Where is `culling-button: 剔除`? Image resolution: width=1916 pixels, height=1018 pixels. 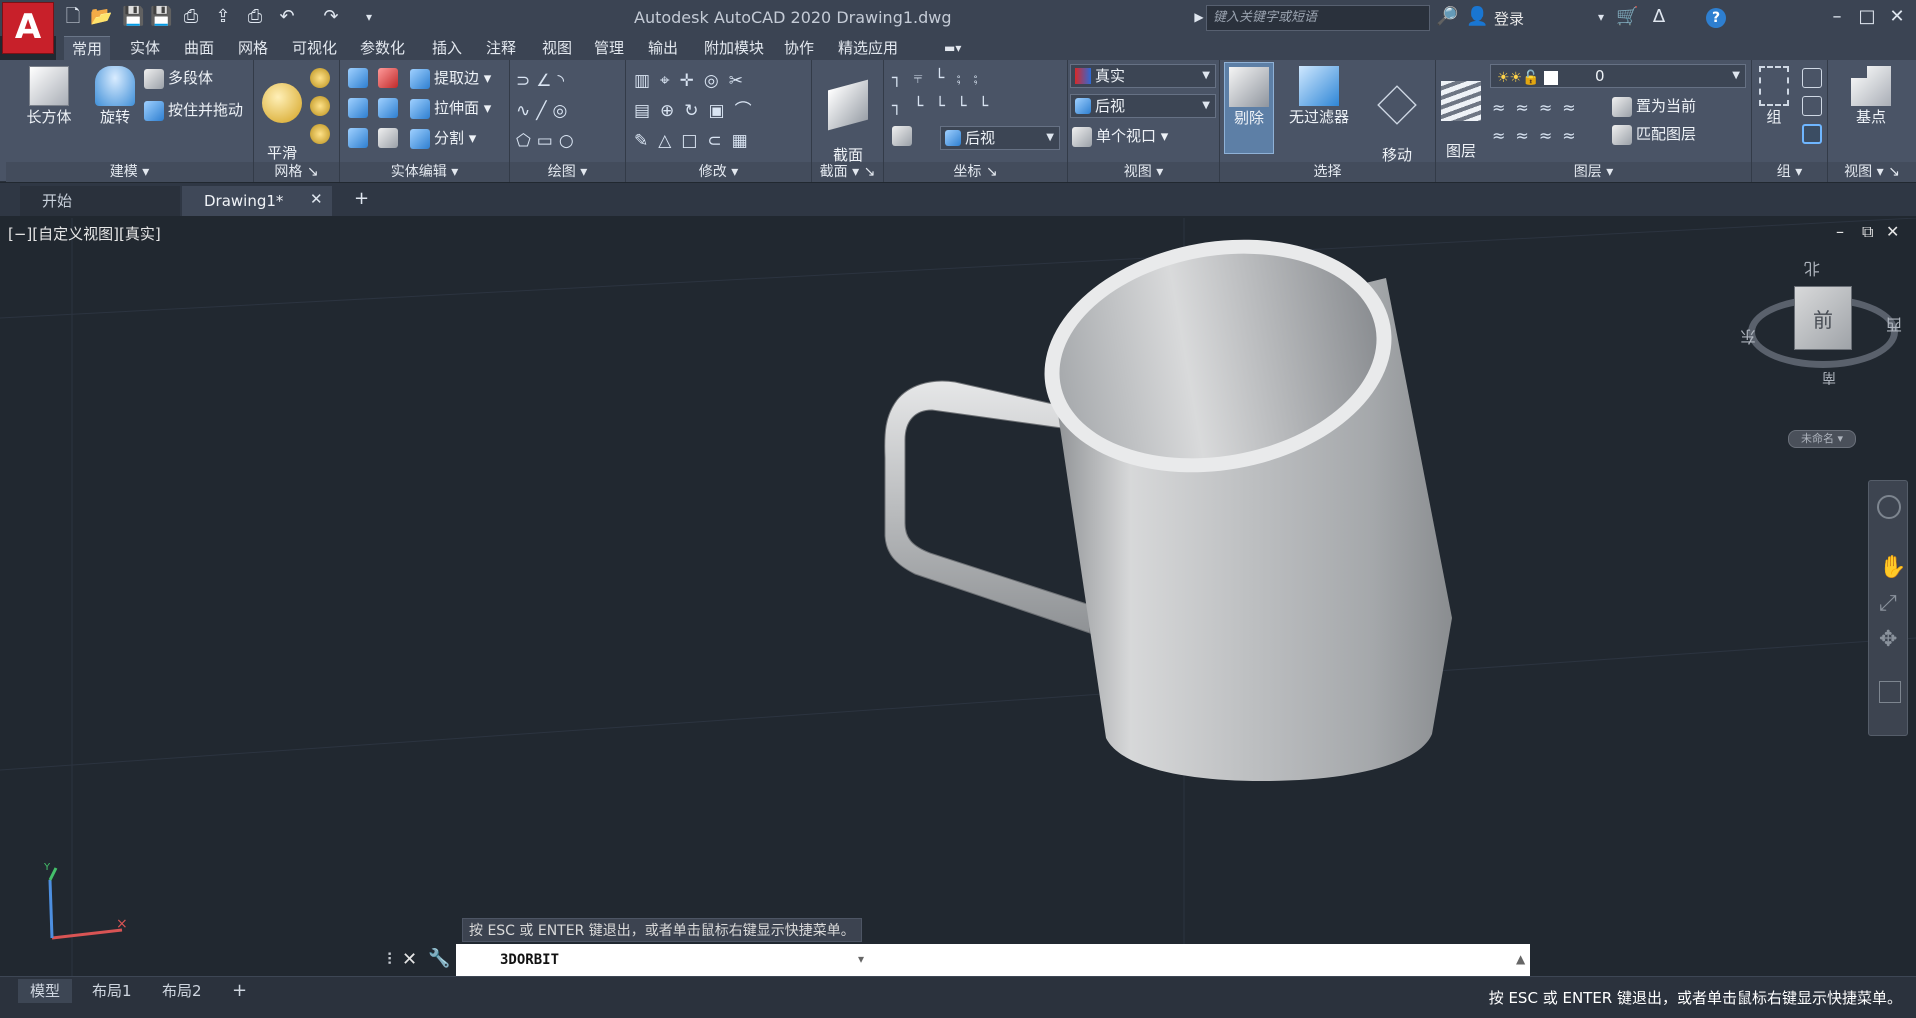
culling-button: 剔除 is located at coordinates (1249, 108).